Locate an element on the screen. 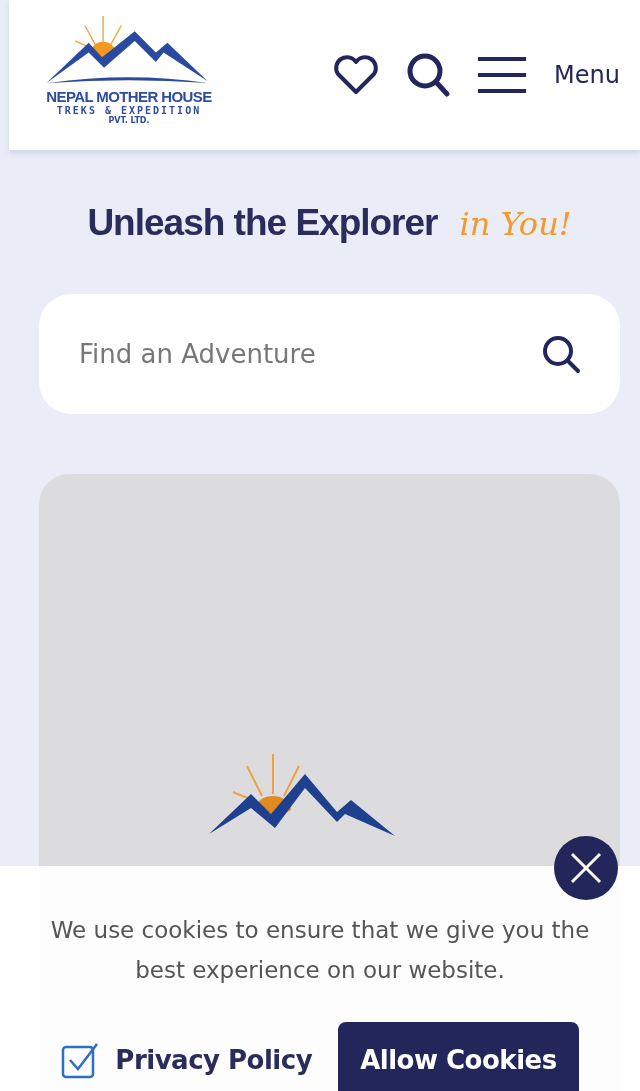 This screenshot has height=1091, width=640. heart-icon is located at coordinates (356, 75).